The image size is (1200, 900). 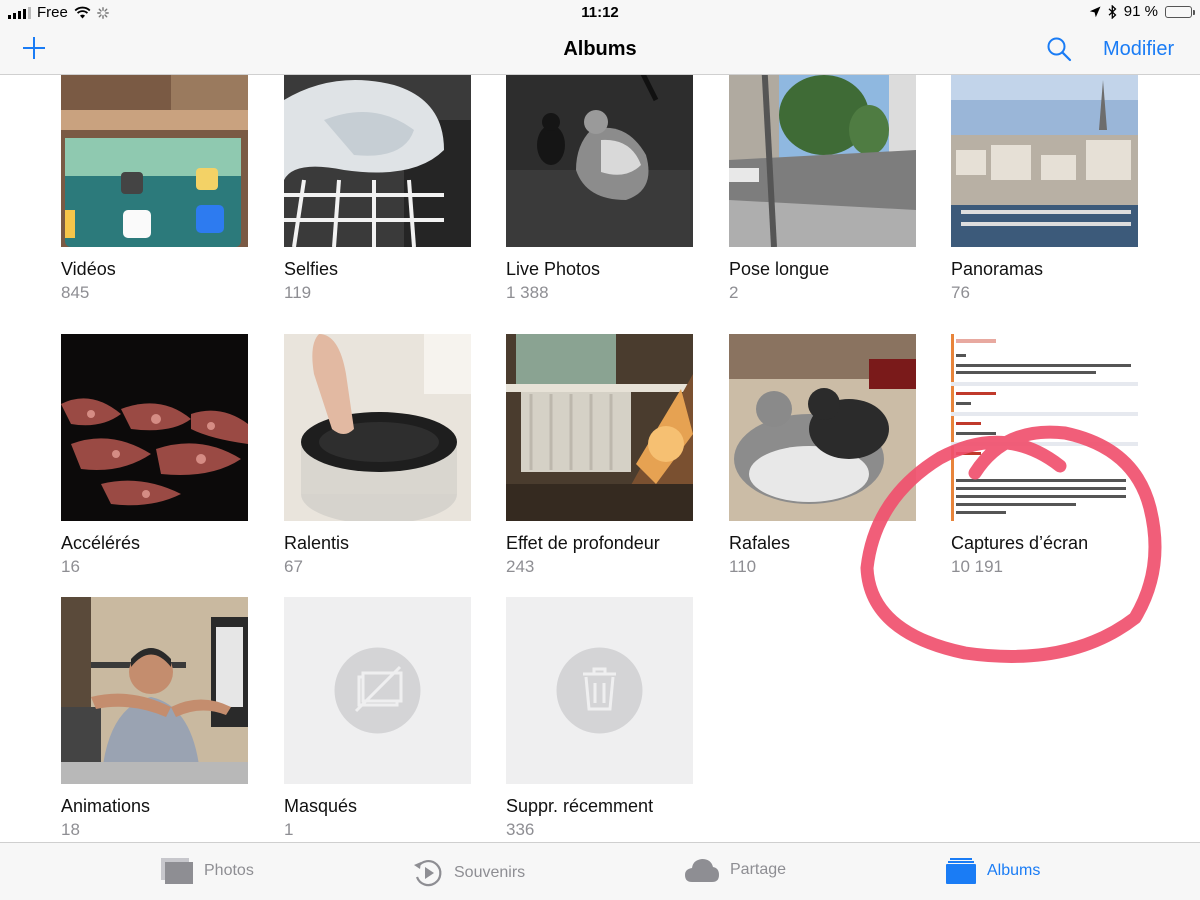 I want to click on tab-bar: Photos Souvenirs Partage Albums, so click(x=600, y=871).